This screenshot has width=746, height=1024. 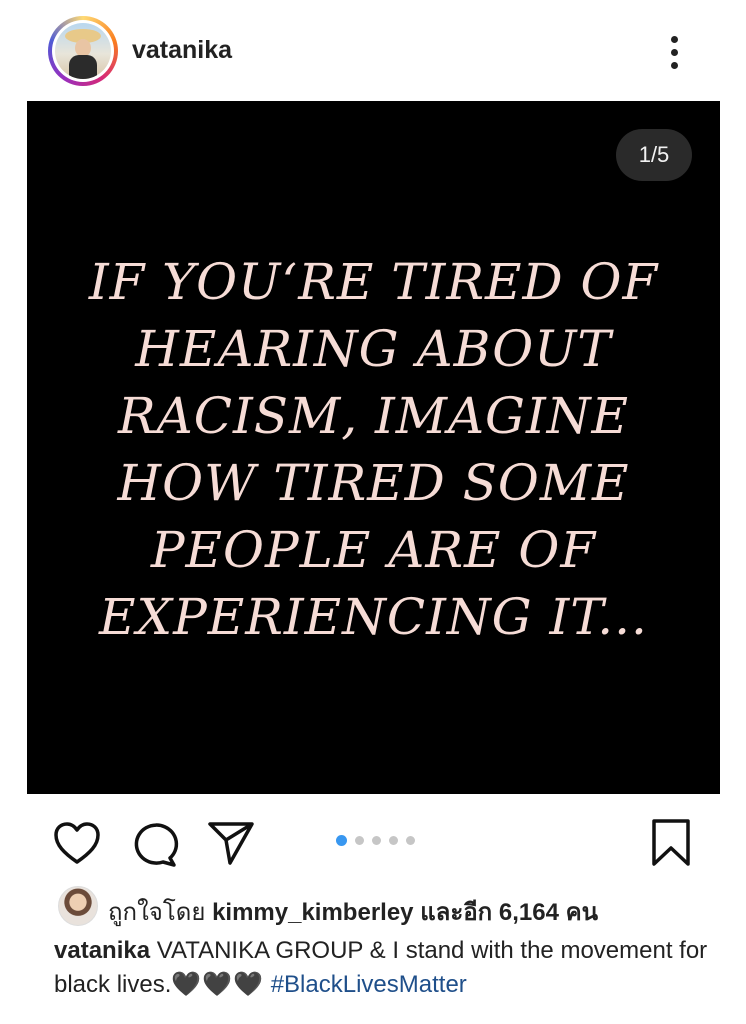 I want to click on avatar-photo, so click(x=83, y=51).